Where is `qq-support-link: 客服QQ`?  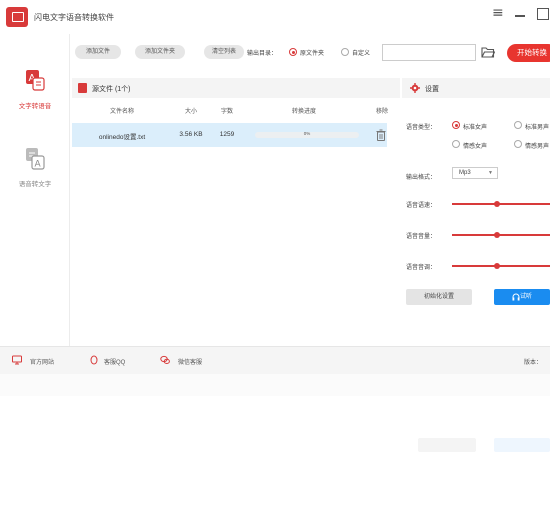
qq-support-link: 客服QQ is located at coordinates (114, 361).